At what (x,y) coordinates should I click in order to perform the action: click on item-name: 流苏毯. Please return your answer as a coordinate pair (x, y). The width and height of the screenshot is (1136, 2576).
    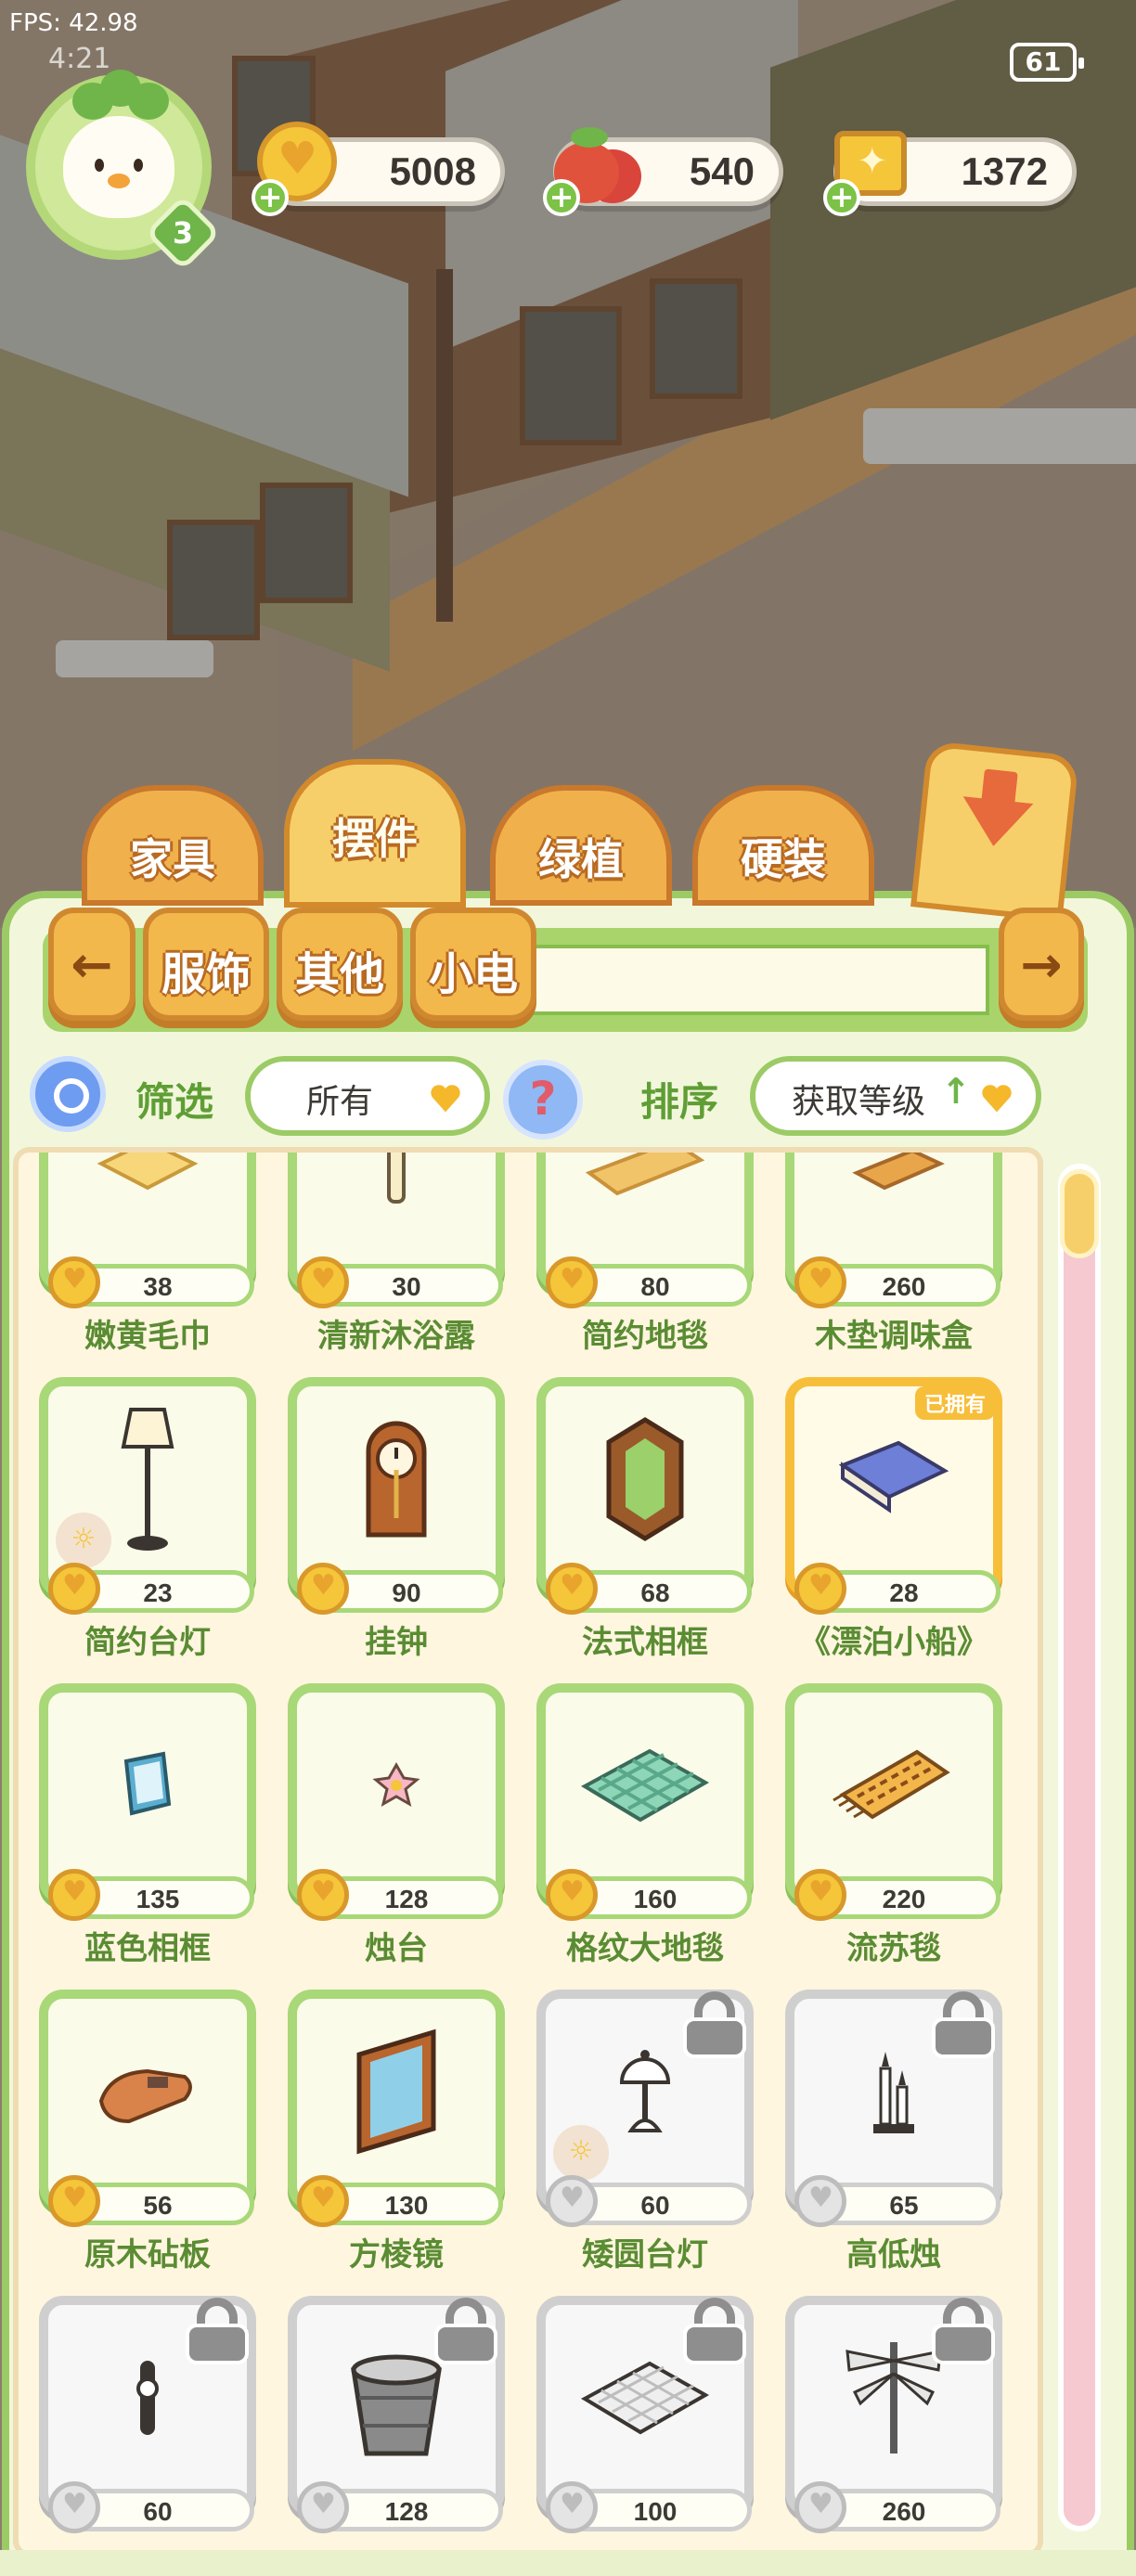
    Looking at the image, I should click on (893, 1948).